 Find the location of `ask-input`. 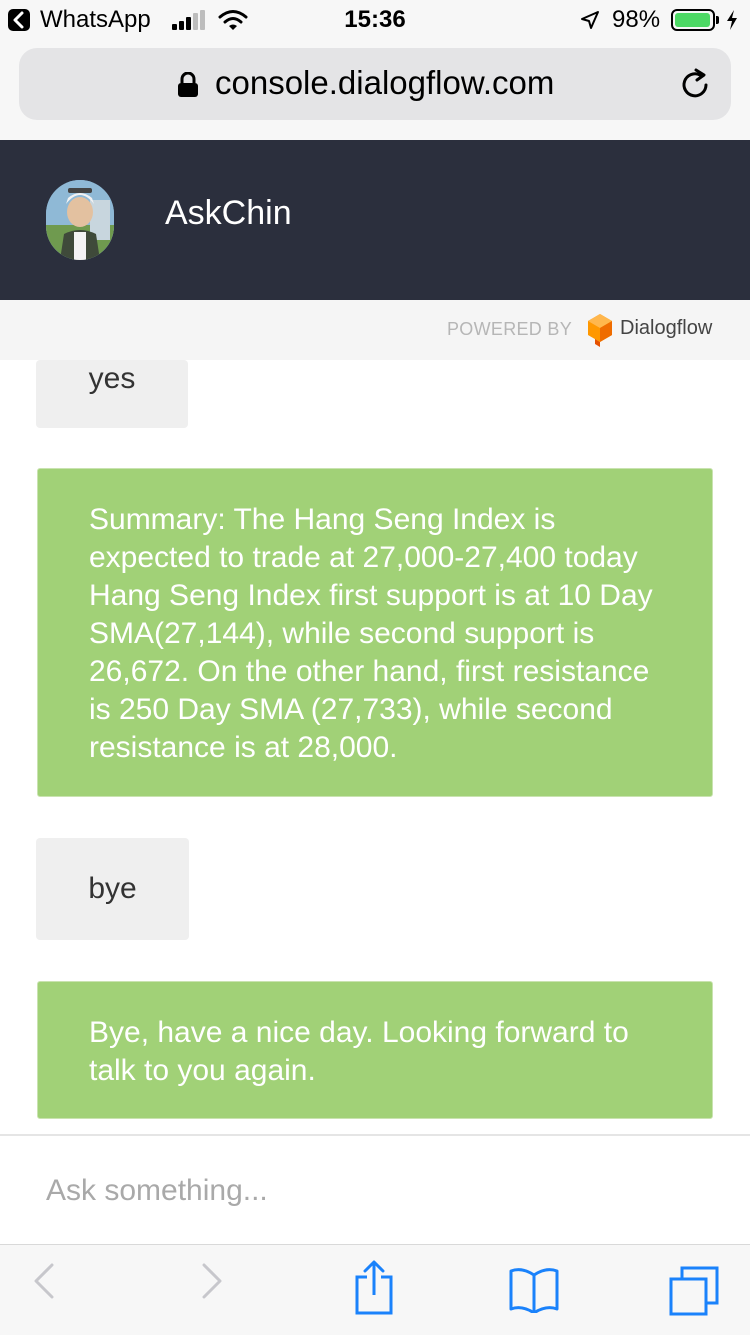

ask-input is located at coordinates (371, 1191).